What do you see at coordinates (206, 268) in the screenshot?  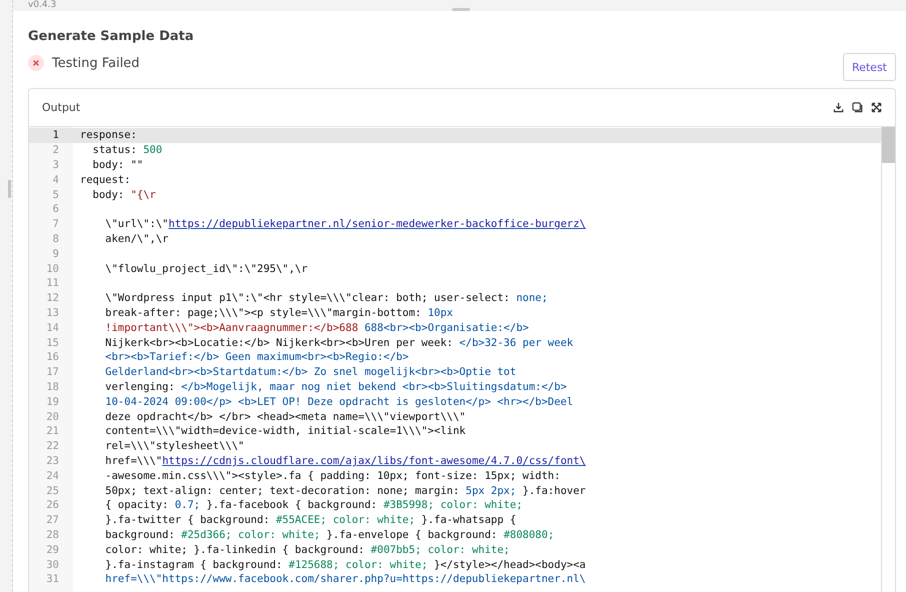 I see `code-text: \"flowlu_project_id\":\"295\",\r` at bounding box center [206, 268].